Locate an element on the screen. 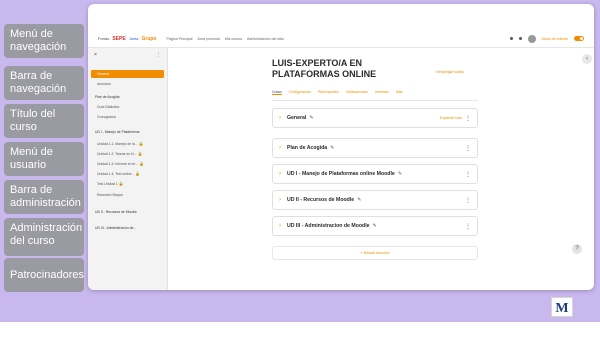  brand-logo-4: Grupo is located at coordinates (149, 38).